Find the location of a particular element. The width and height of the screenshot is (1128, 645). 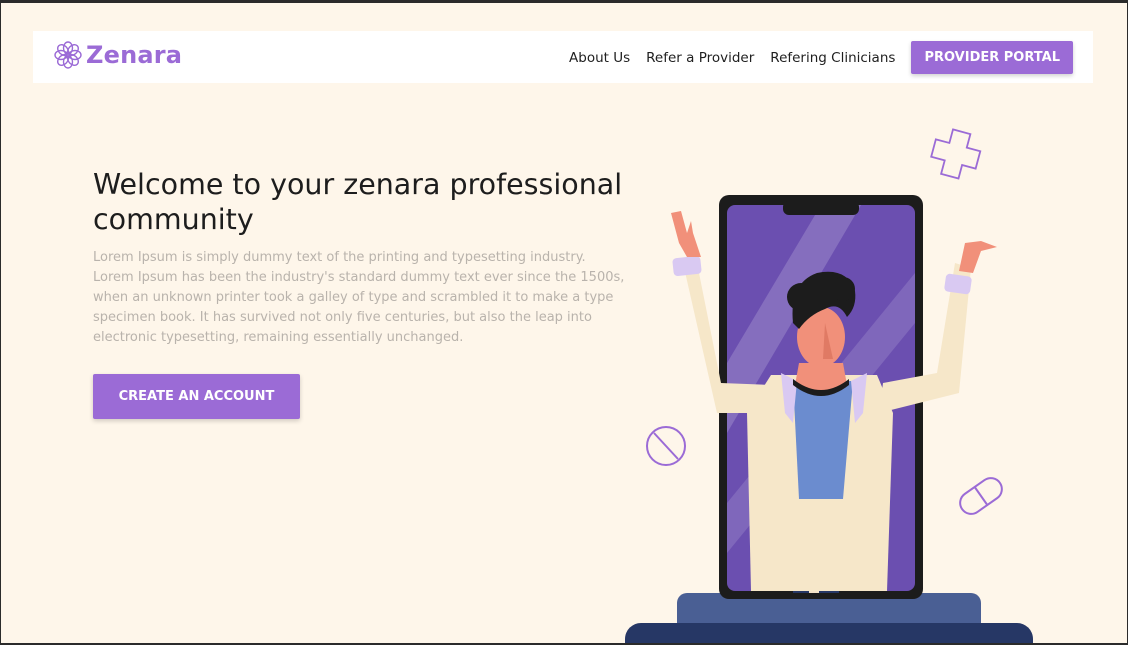

nav-link-refer-provider: Refer a Provider is located at coordinates (700, 58).